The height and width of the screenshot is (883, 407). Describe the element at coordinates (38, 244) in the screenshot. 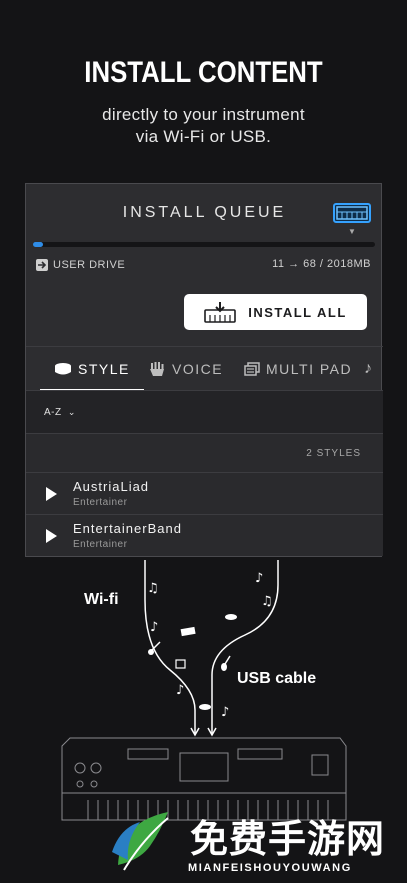

I see `progress-fill` at that location.